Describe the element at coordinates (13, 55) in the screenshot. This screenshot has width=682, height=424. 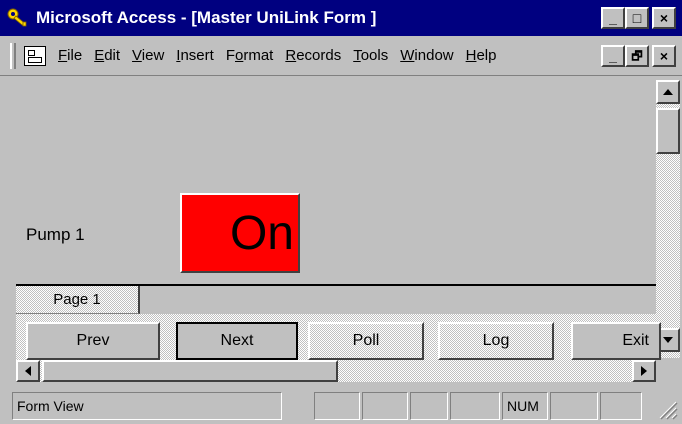
I see `menubar-grip` at that location.